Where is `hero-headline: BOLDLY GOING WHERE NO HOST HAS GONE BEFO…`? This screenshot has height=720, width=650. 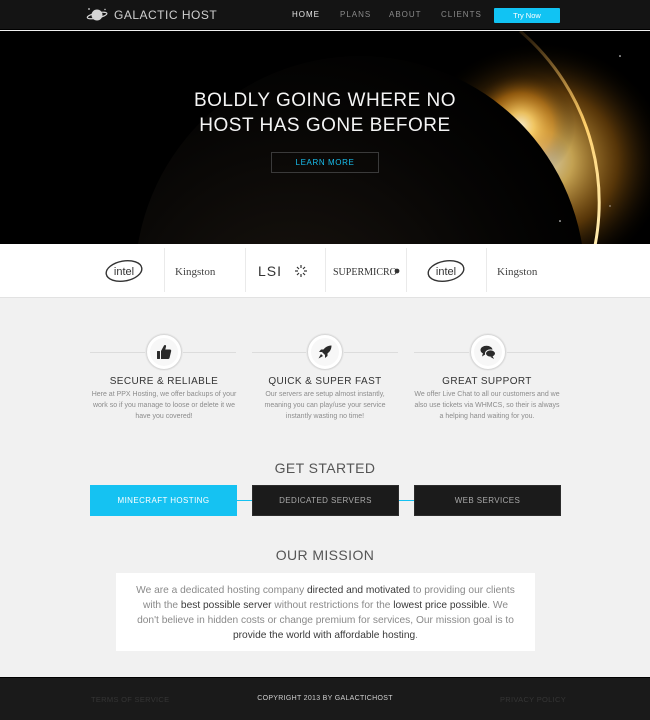 hero-headline: BOLDLY GOING WHERE NO HOST HAS GONE BEFO… is located at coordinates (325, 113).